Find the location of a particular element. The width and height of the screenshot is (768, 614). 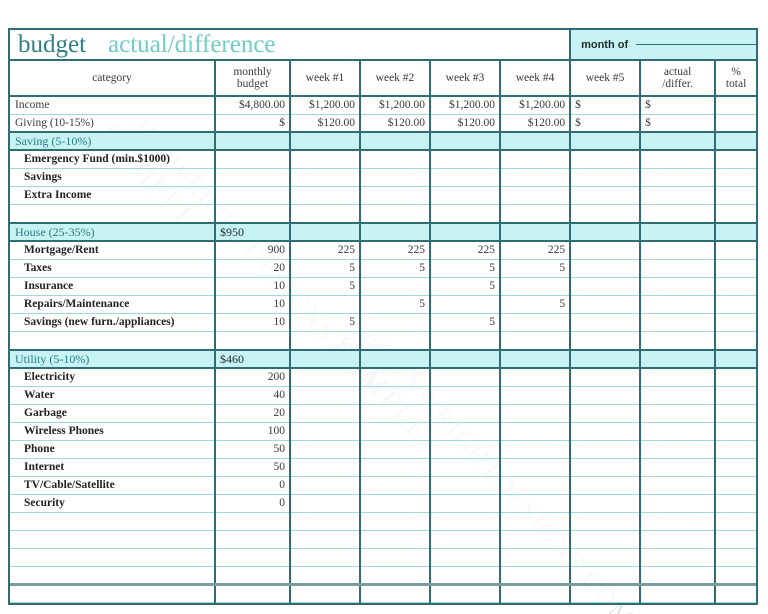

cell-monthly-budget: 40 is located at coordinates (253, 395).